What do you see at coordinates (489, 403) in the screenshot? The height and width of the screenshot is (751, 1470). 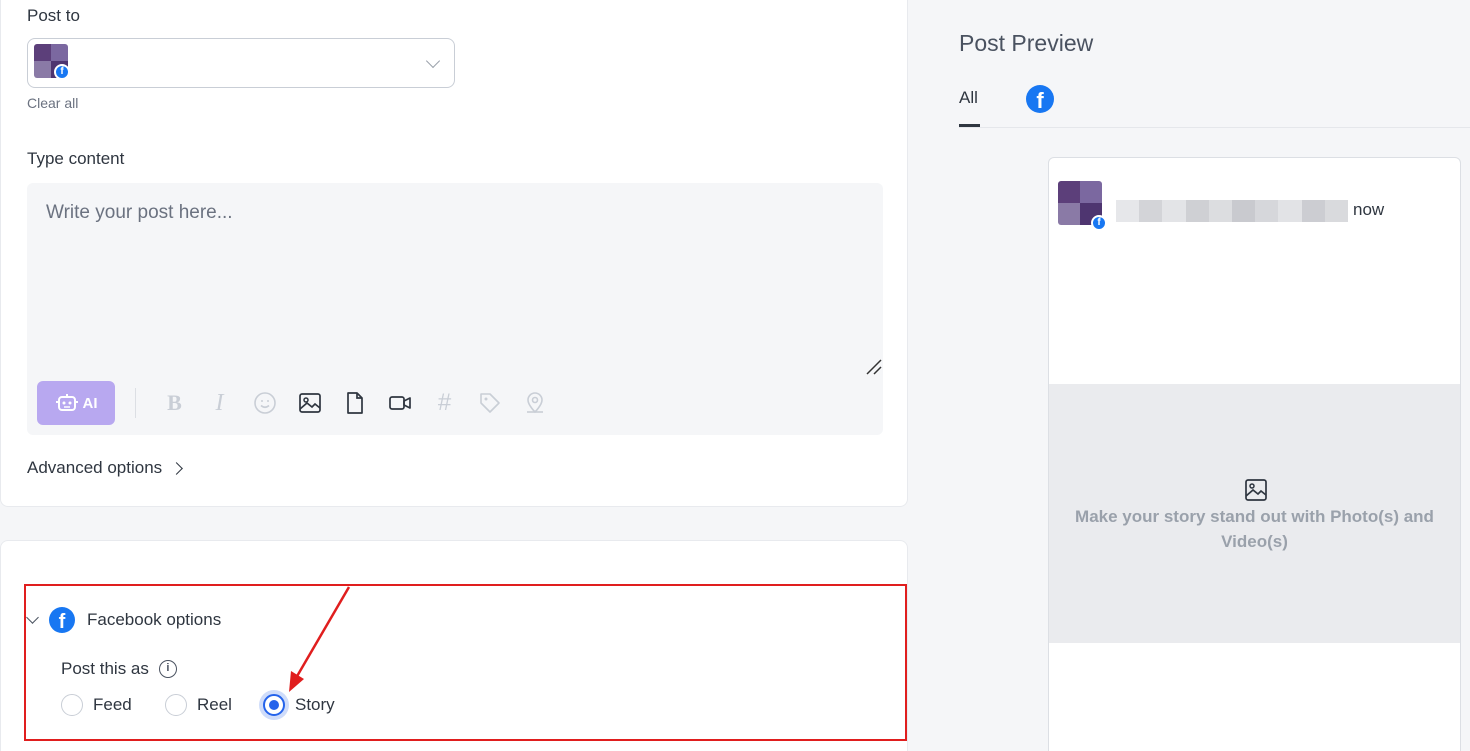 I see `tag-icon` at bounding box center [489, 403].